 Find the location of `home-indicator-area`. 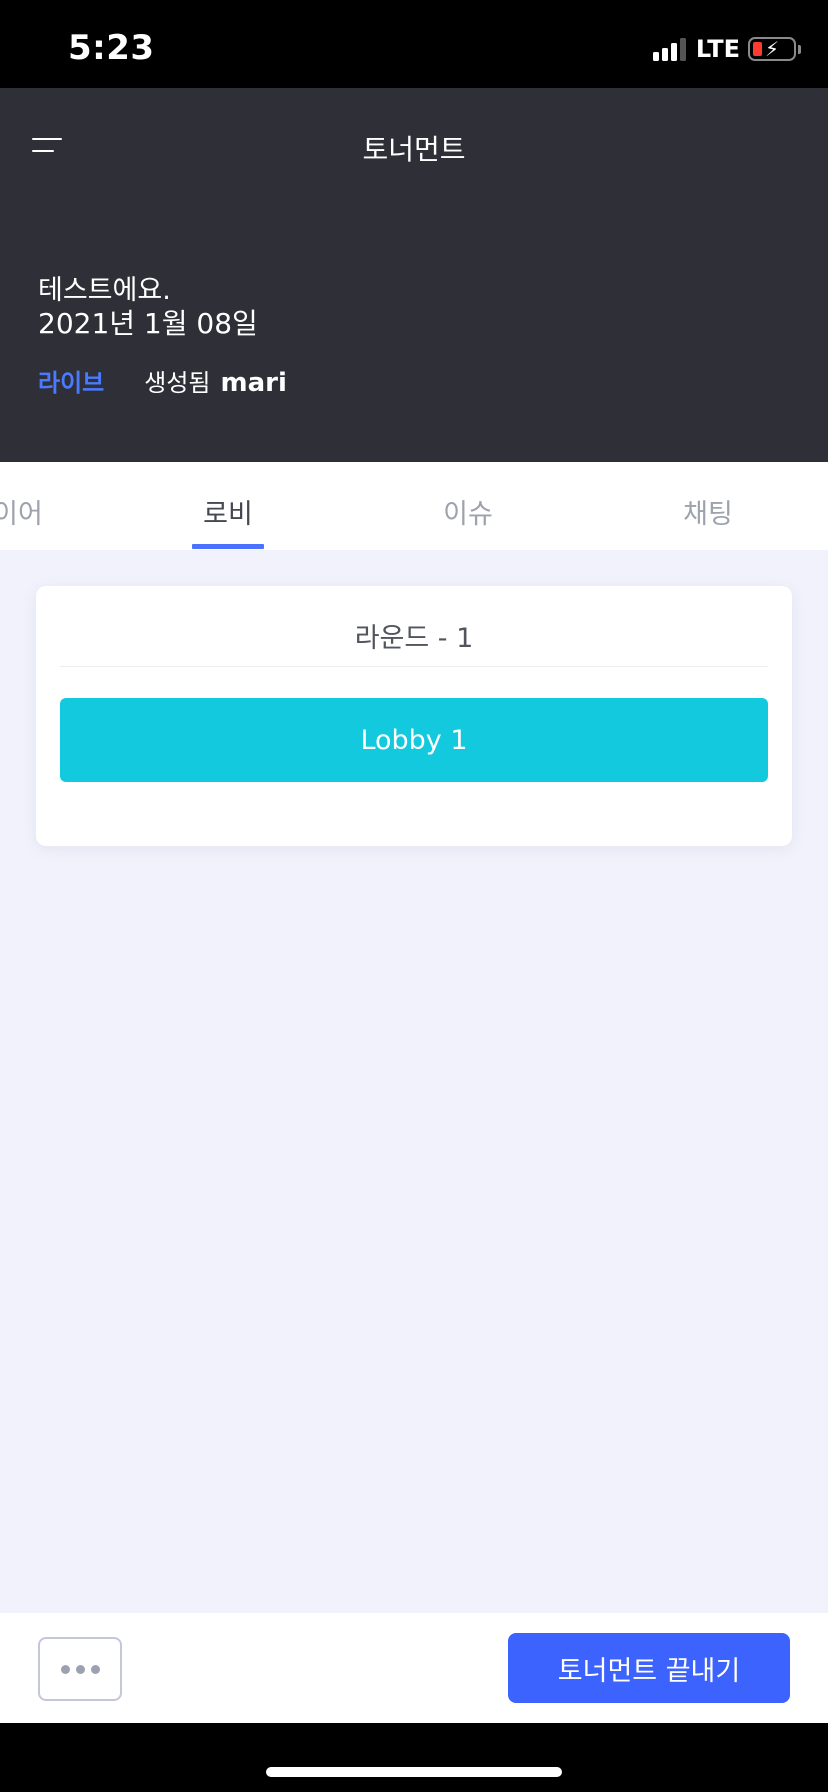

home-indicator-area is located at coordinates (414, 1757).